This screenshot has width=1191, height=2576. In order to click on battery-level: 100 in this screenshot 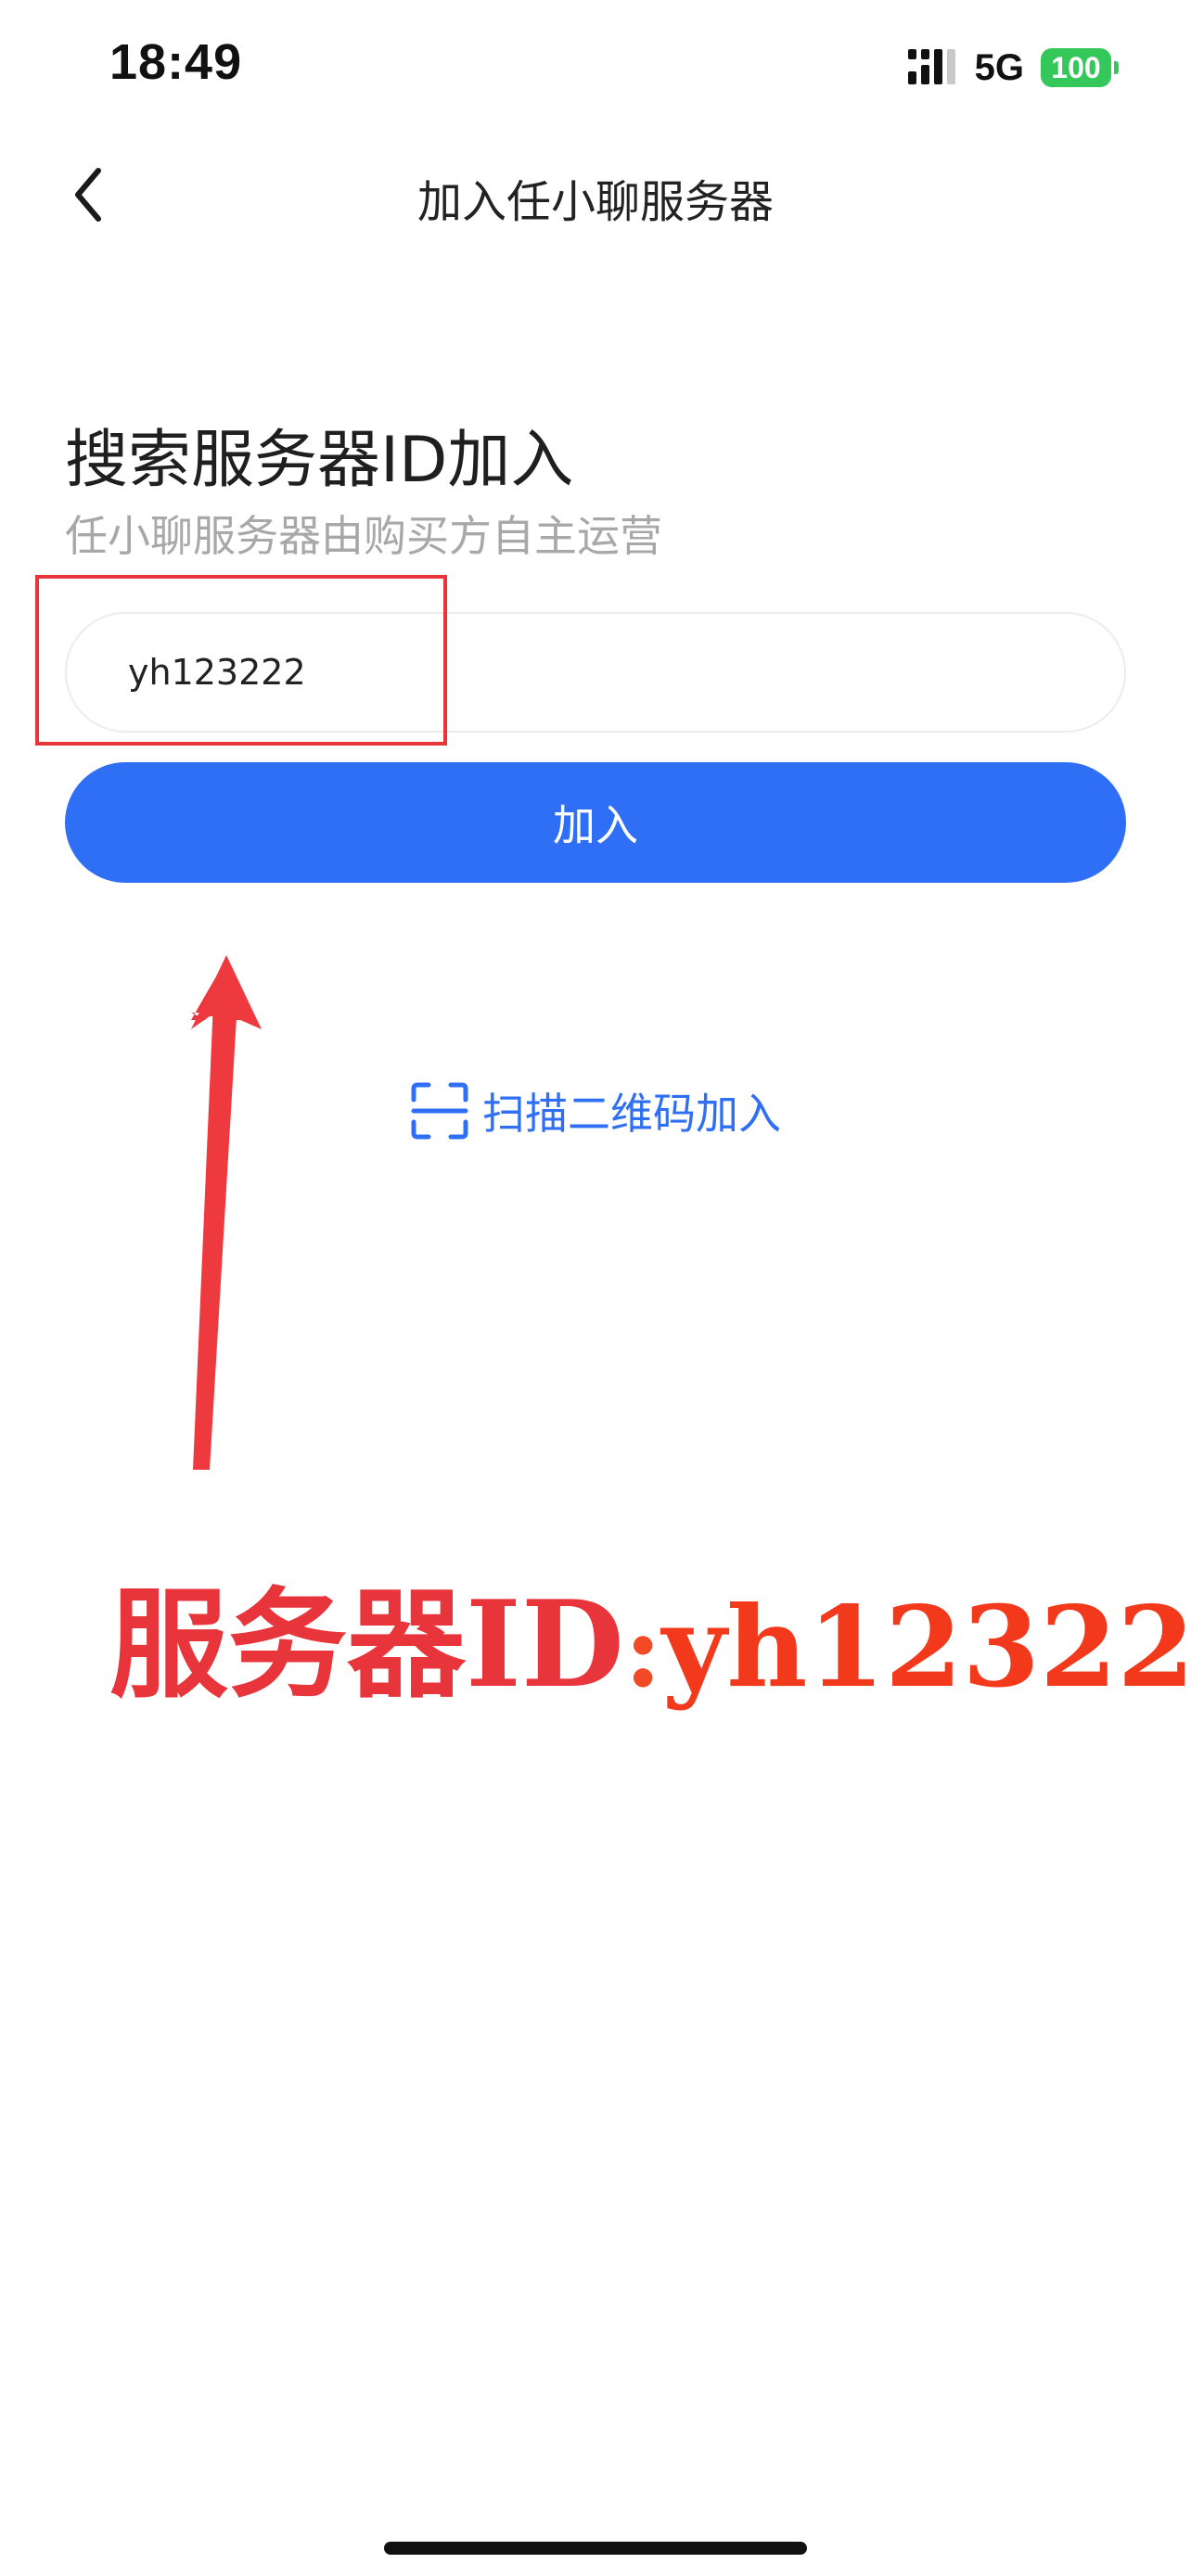, I will do `click(1076, 67)`.